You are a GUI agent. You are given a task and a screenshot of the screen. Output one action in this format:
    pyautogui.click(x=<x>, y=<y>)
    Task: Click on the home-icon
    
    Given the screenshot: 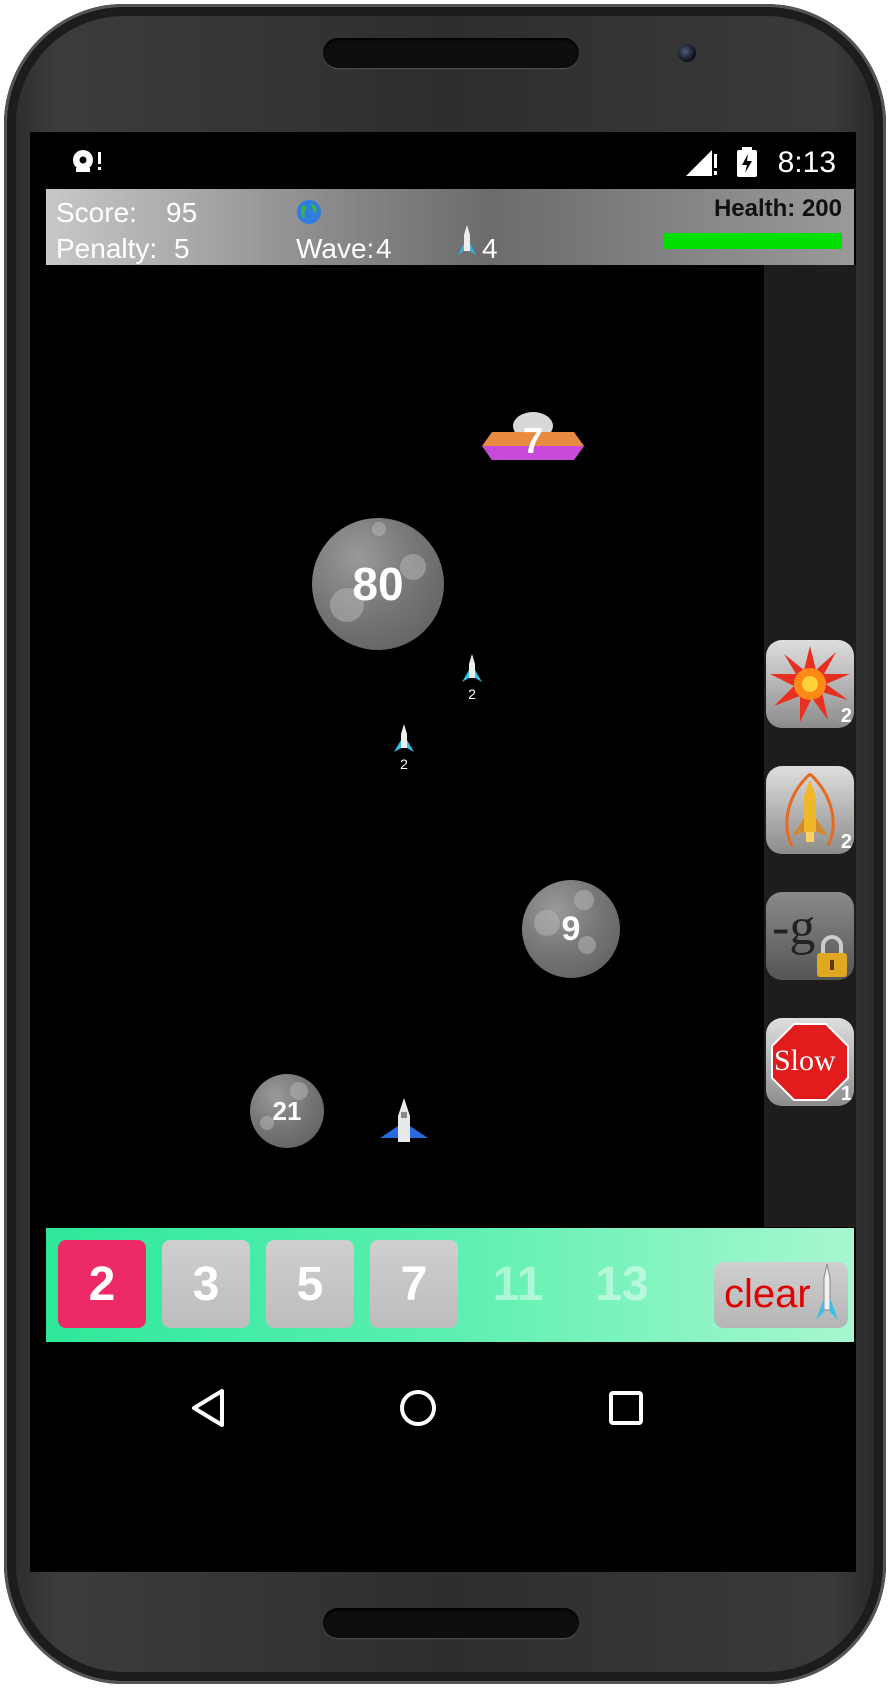 What is the action you would take?
    pyautogui.click(x=418, y=1408)
    